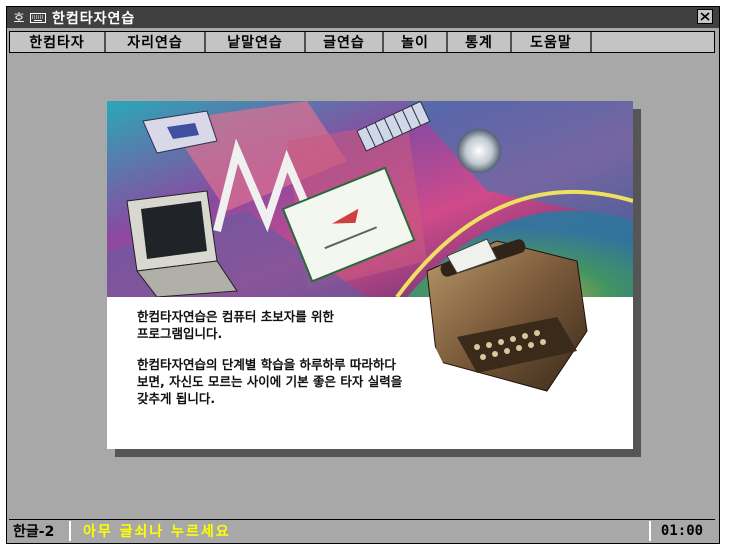 The height and width of the screenshot is (552, 732). I want to click on window-title: 한컴타자연습, so click(94, 18).